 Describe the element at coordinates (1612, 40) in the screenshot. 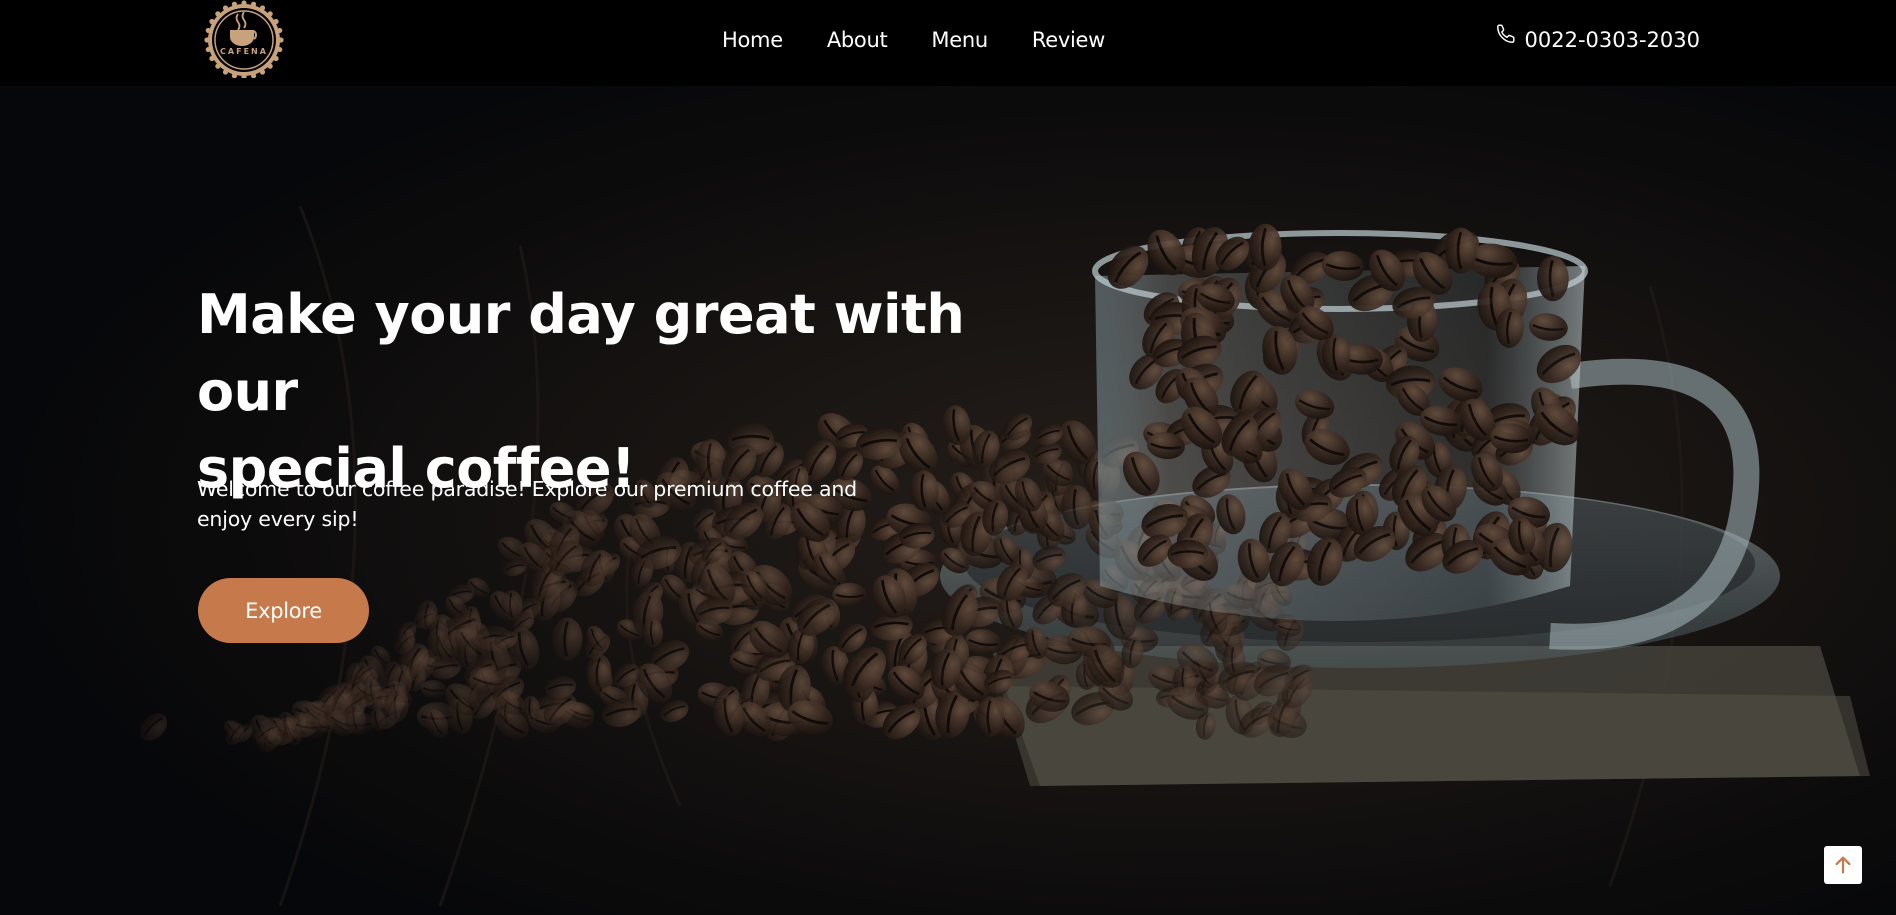

I see `phone-number: 0022-0303-2030` at that location.